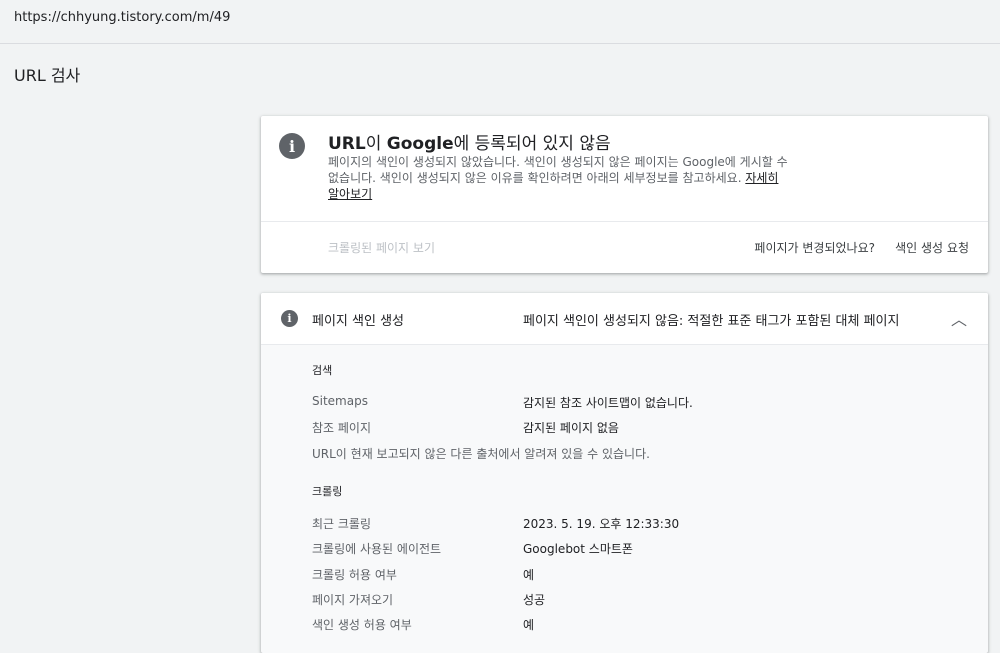 The width and height of the screenshot is (1000, 653). I want to click on sitemaps-label: Sitemaps, so click(340, 401).